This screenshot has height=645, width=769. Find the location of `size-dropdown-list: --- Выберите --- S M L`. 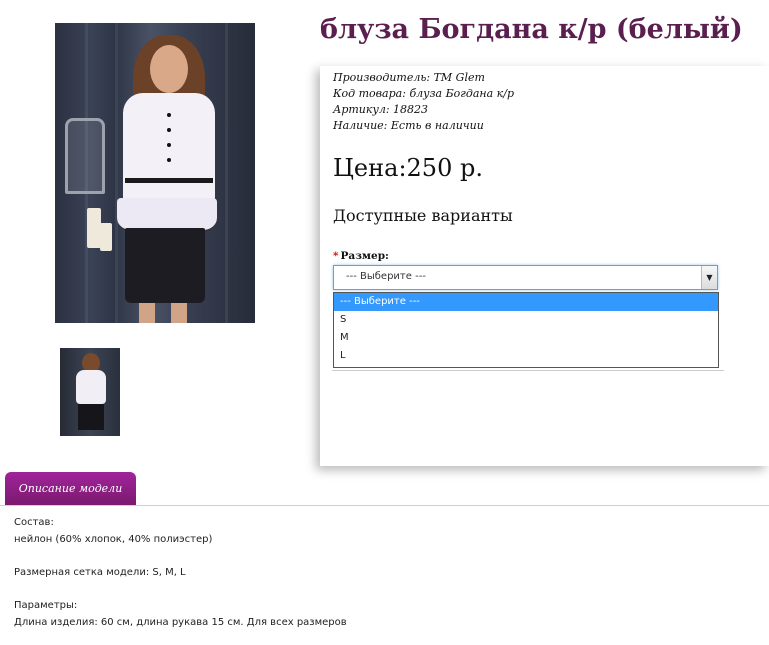

size-dropdown-list: --- Выберите --- S M L is located at coordinates (526, 330).